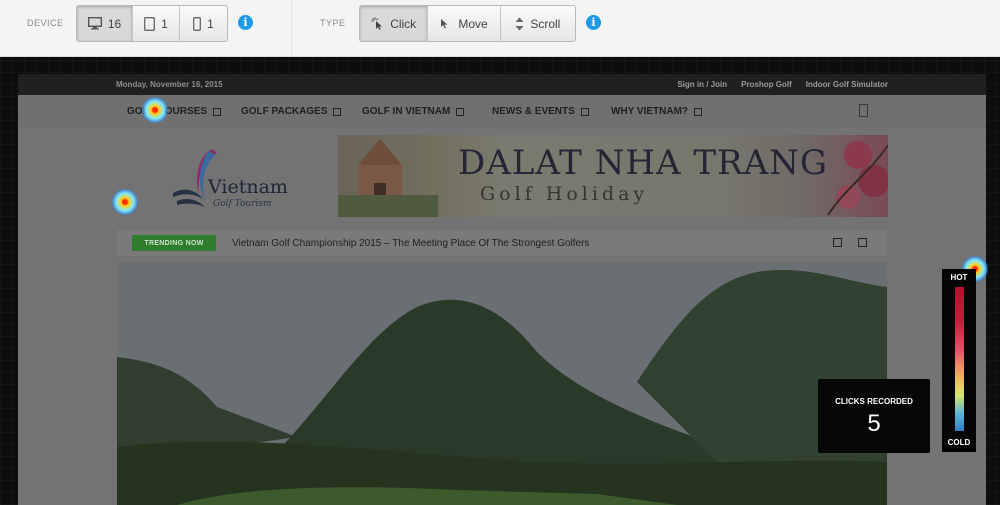 This screenshot has width=1000, height=505. I want to click on device-info-icon: i, so click(245, 22).